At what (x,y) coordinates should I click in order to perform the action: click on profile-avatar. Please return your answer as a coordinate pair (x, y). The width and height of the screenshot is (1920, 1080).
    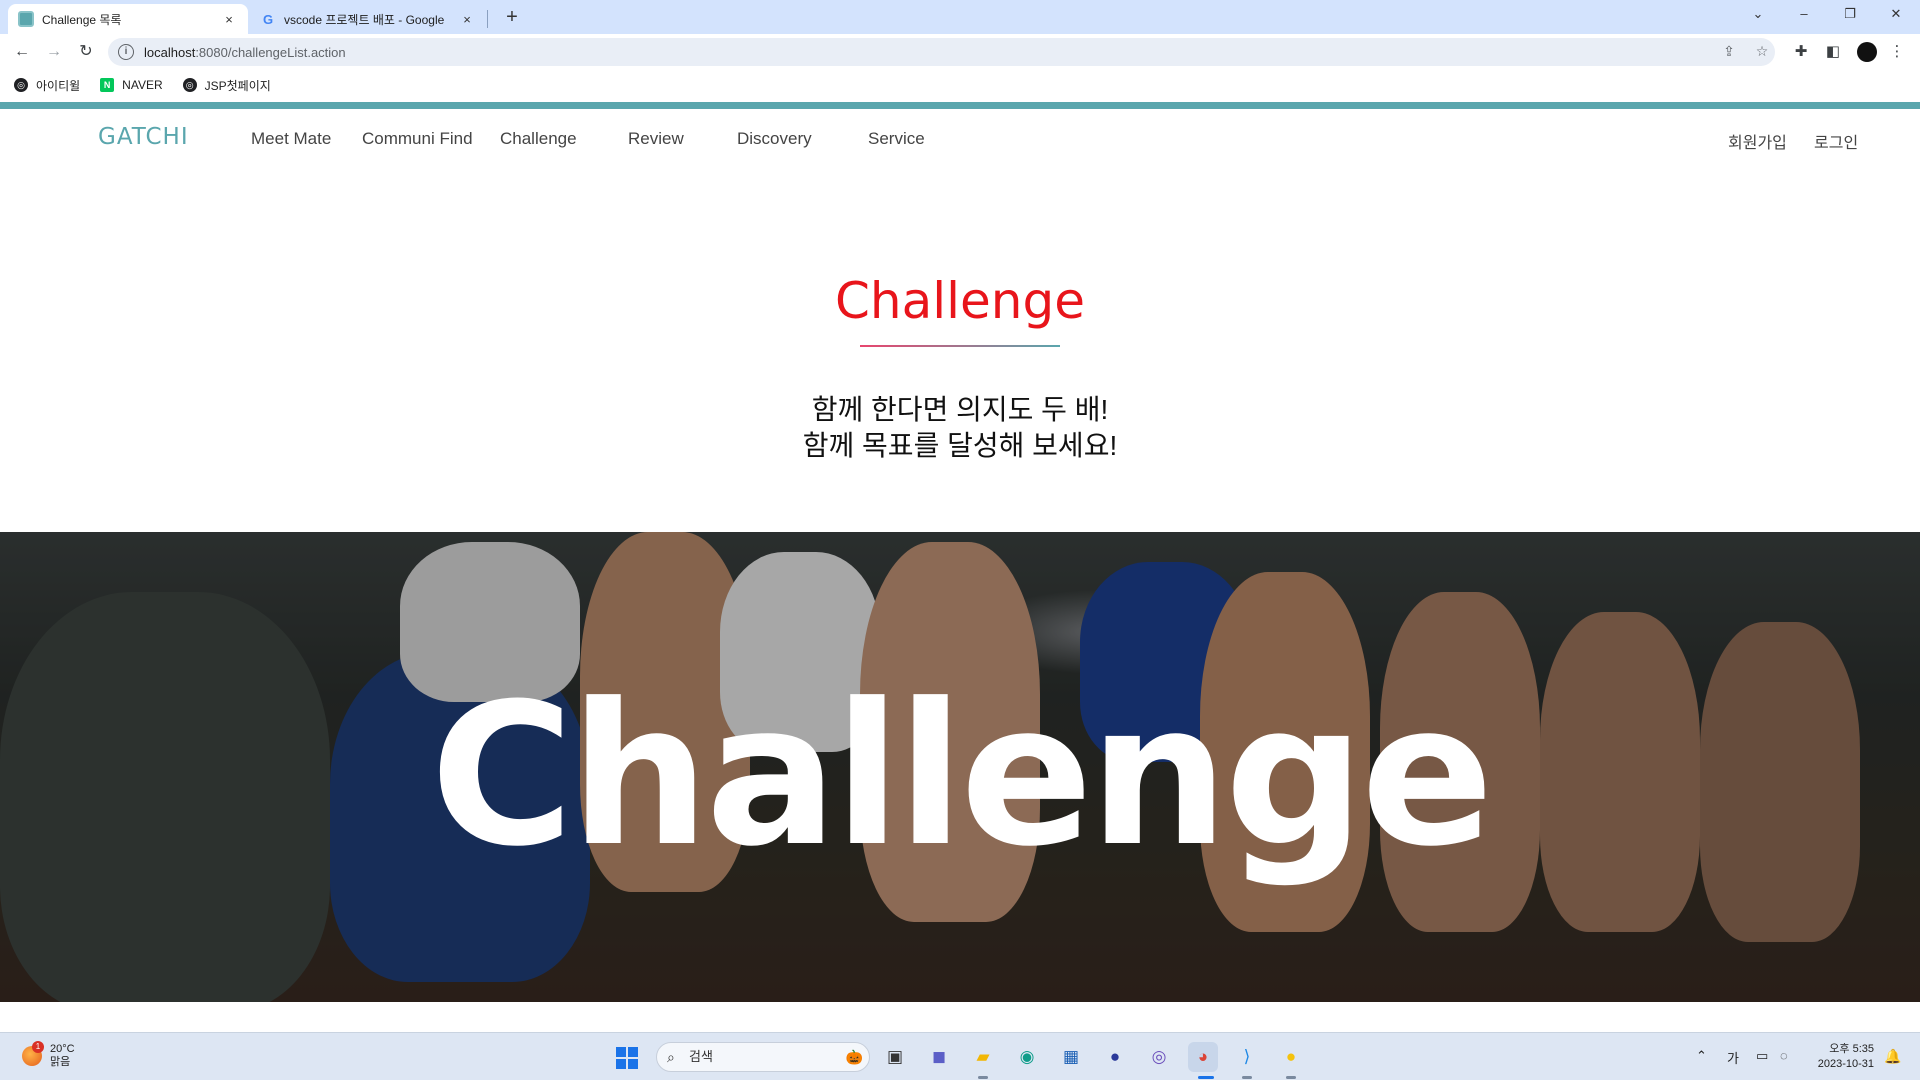
    Looking at the image, I should click on (1867, 52).